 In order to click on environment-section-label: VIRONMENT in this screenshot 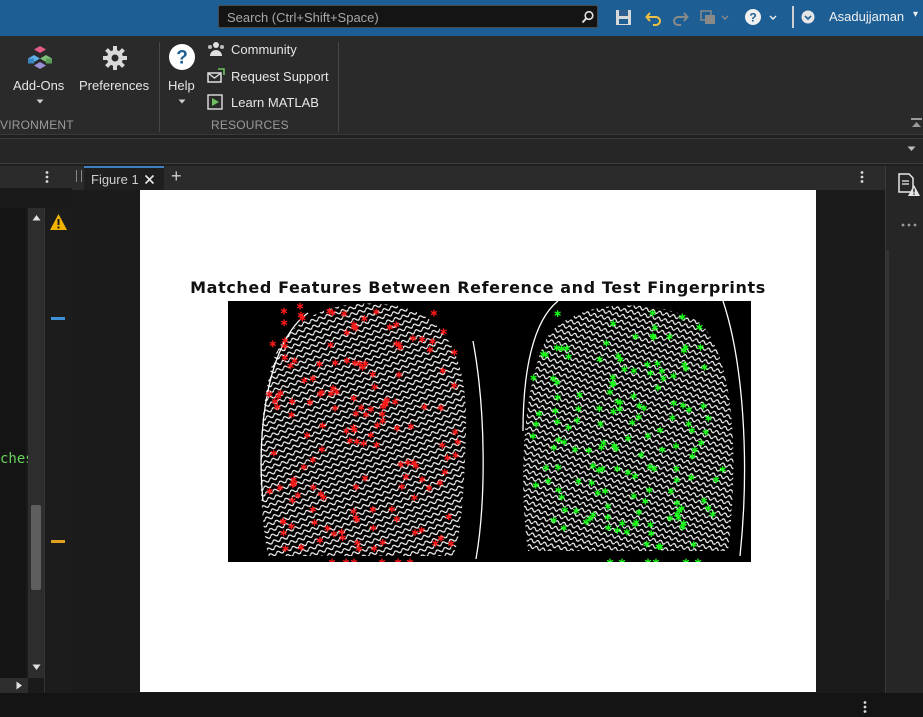, I will do `click(37, 125)`.